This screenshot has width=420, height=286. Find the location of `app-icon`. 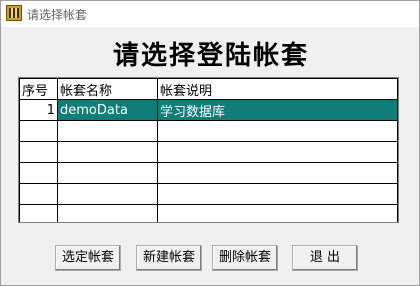

app-icon is located at coordinates (14, 13).